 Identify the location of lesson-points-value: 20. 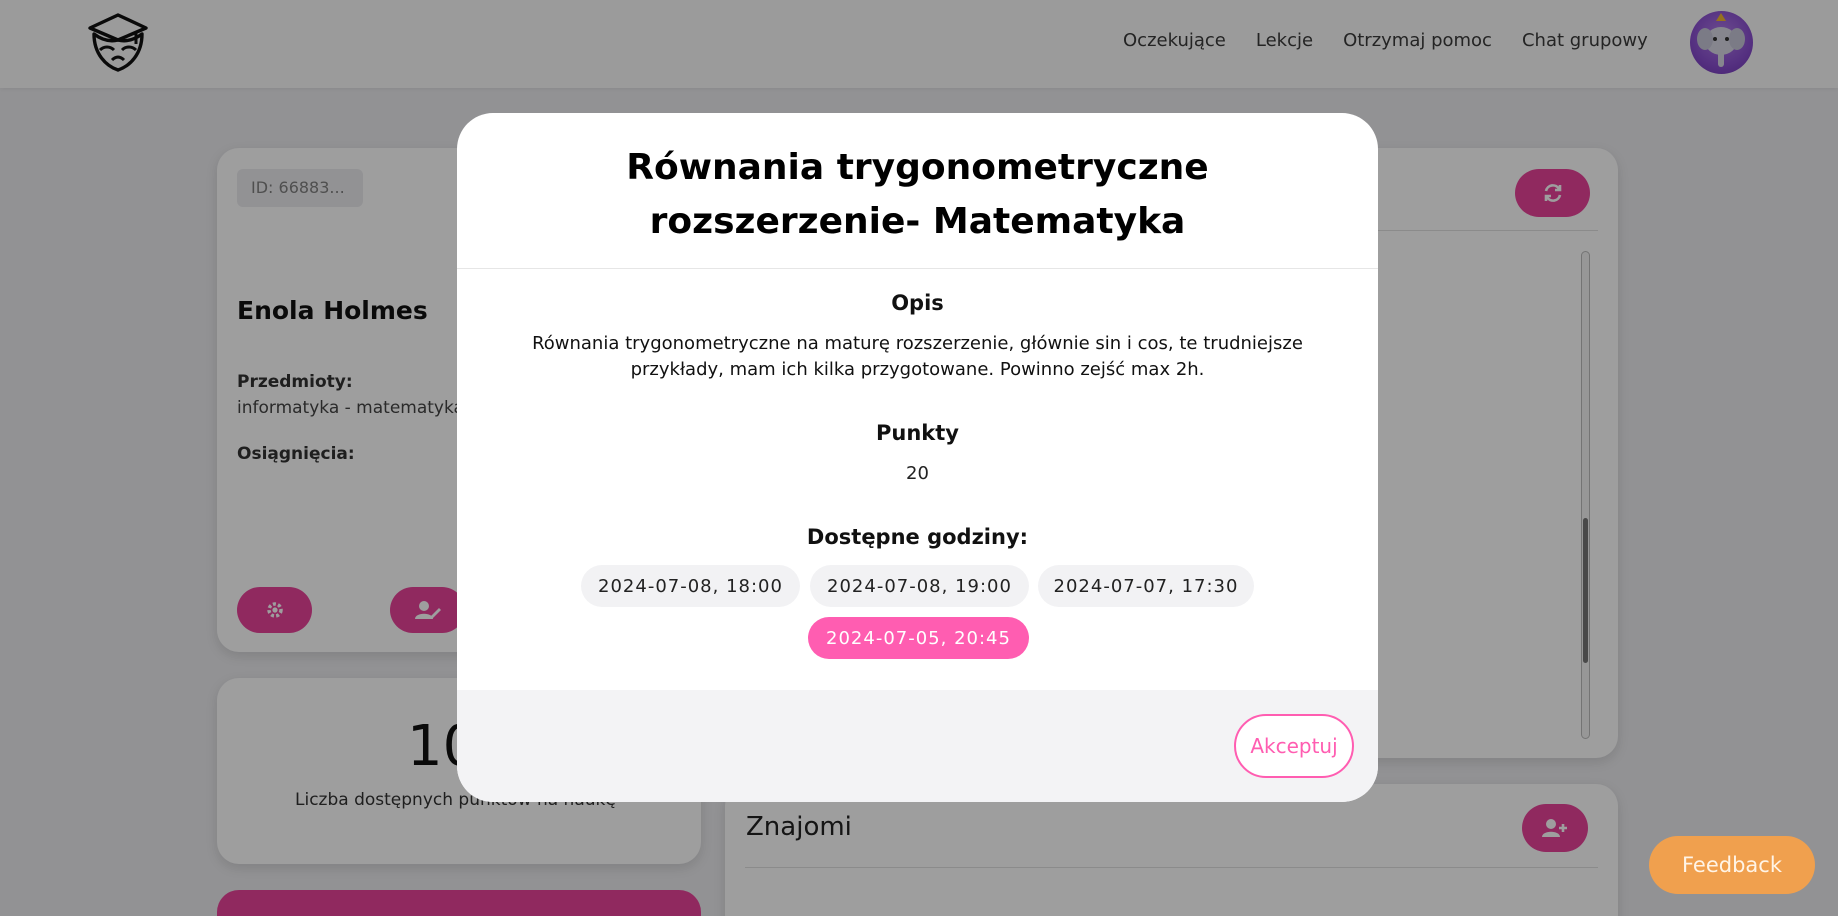
(917, 473).